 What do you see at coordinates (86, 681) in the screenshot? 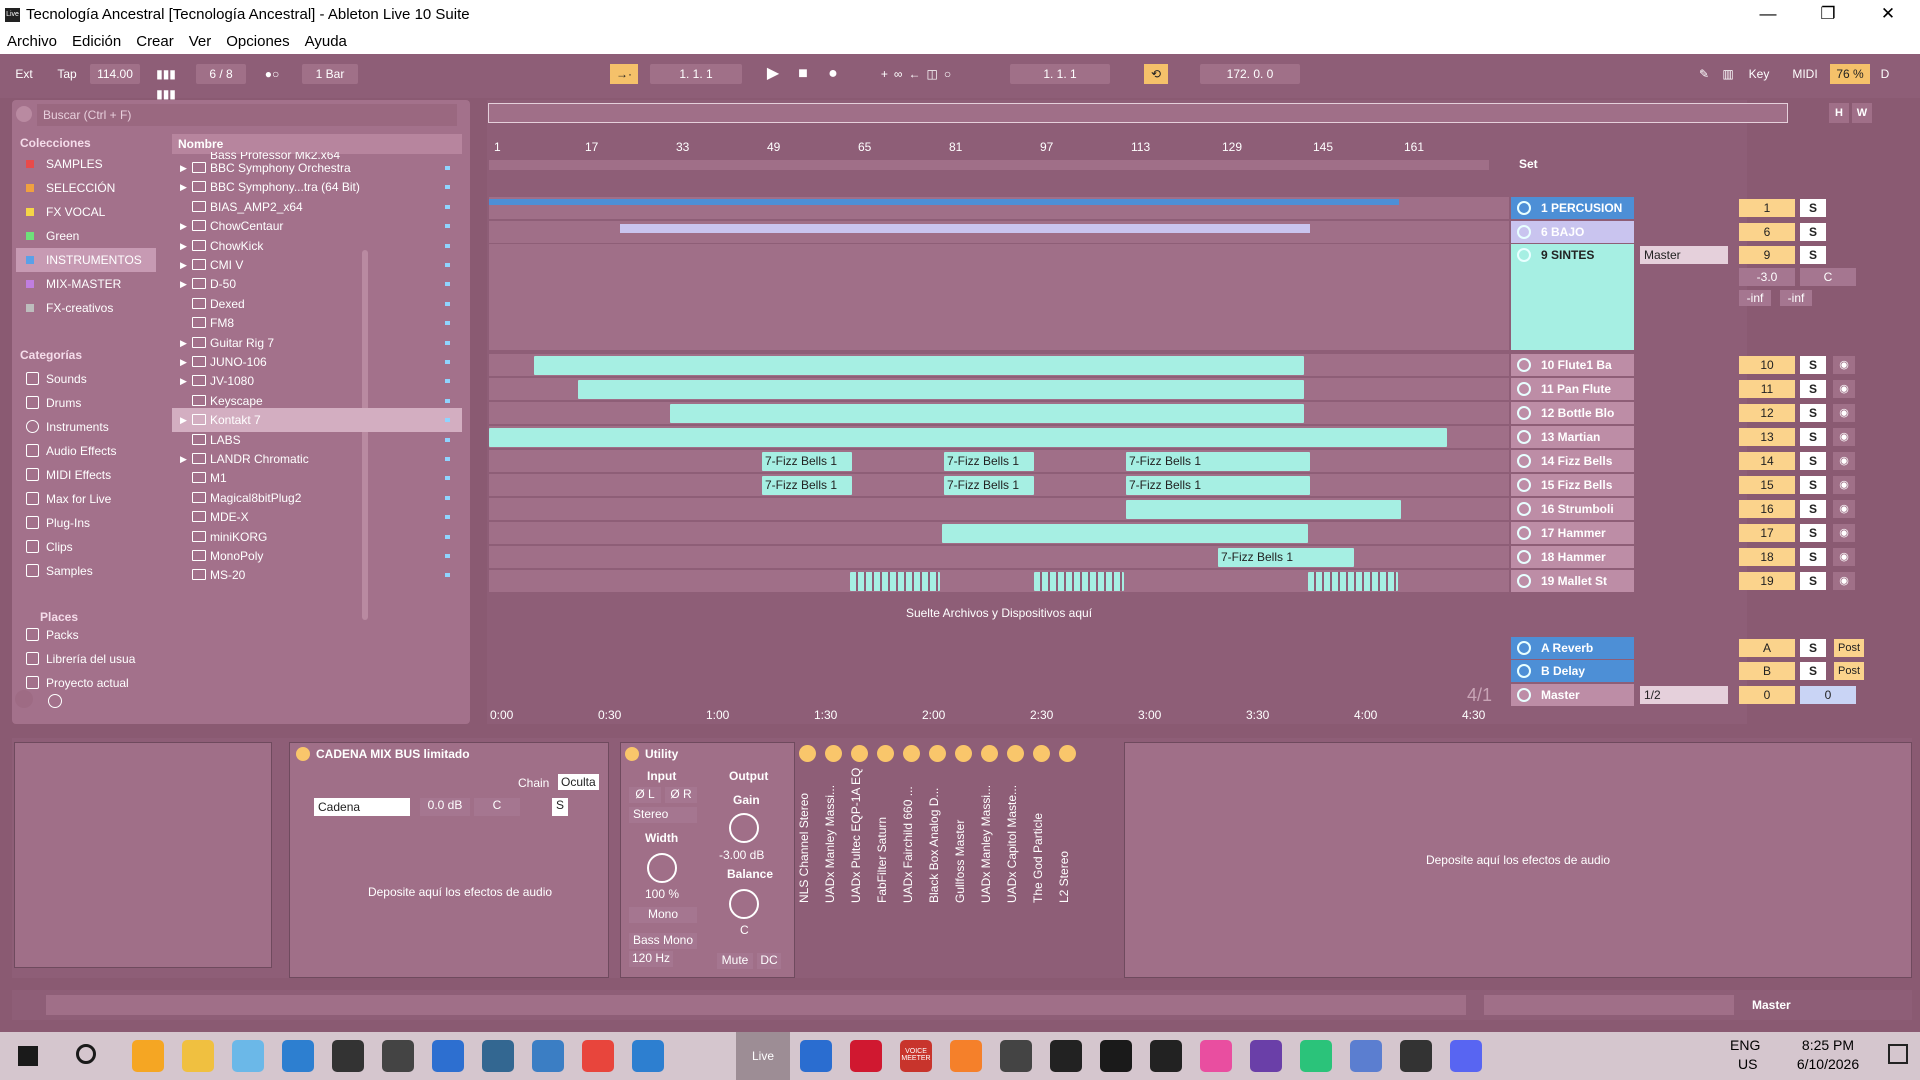
I see `place-current-project: Proyecto actual` at bounding box center [86, 681].